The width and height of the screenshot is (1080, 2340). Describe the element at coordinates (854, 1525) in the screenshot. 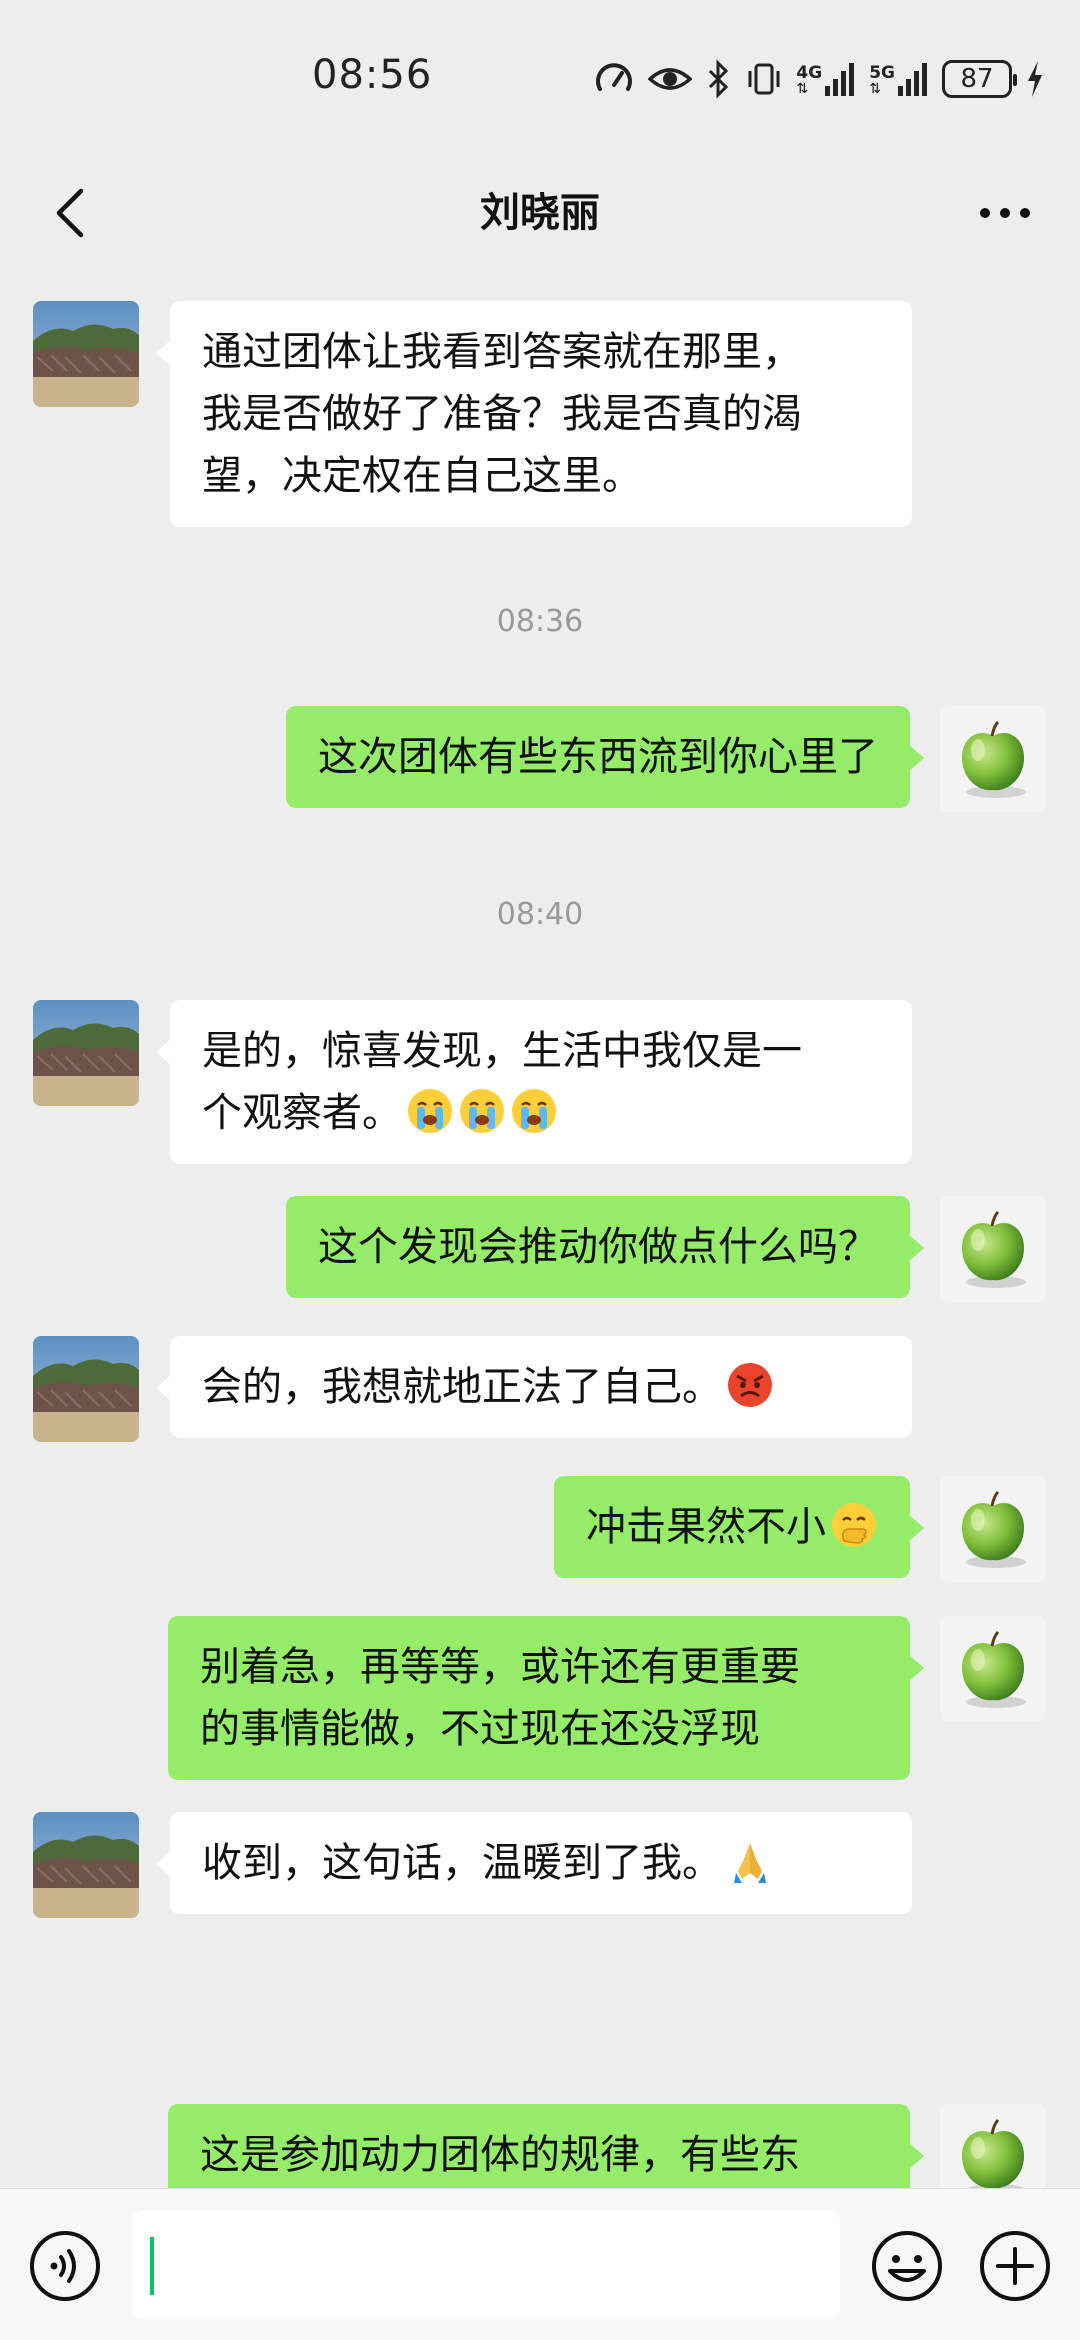

I see `hand-over-mouth-emoji` at that location.